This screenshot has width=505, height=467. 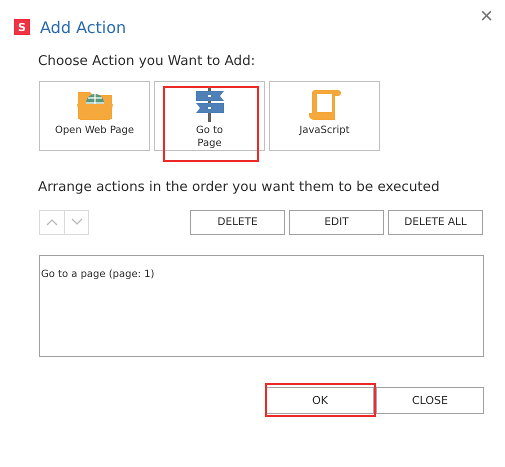 What do you see at coordinates (239, 187) in the screenshot?
I see `section-label: Arrange actions in the order you want them to be executed` at bounding box center [239, 187].